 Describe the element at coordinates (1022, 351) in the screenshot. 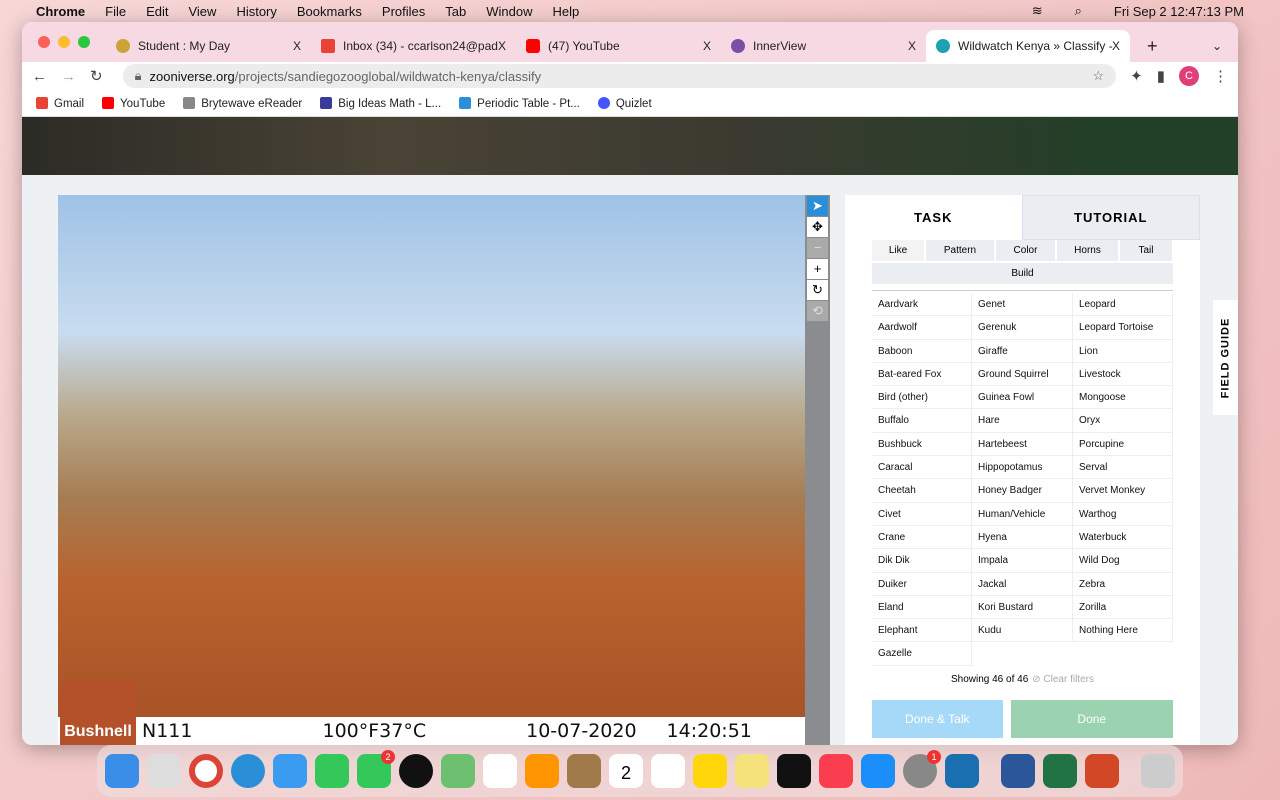

I see `species-option: Giraffe` at that location.